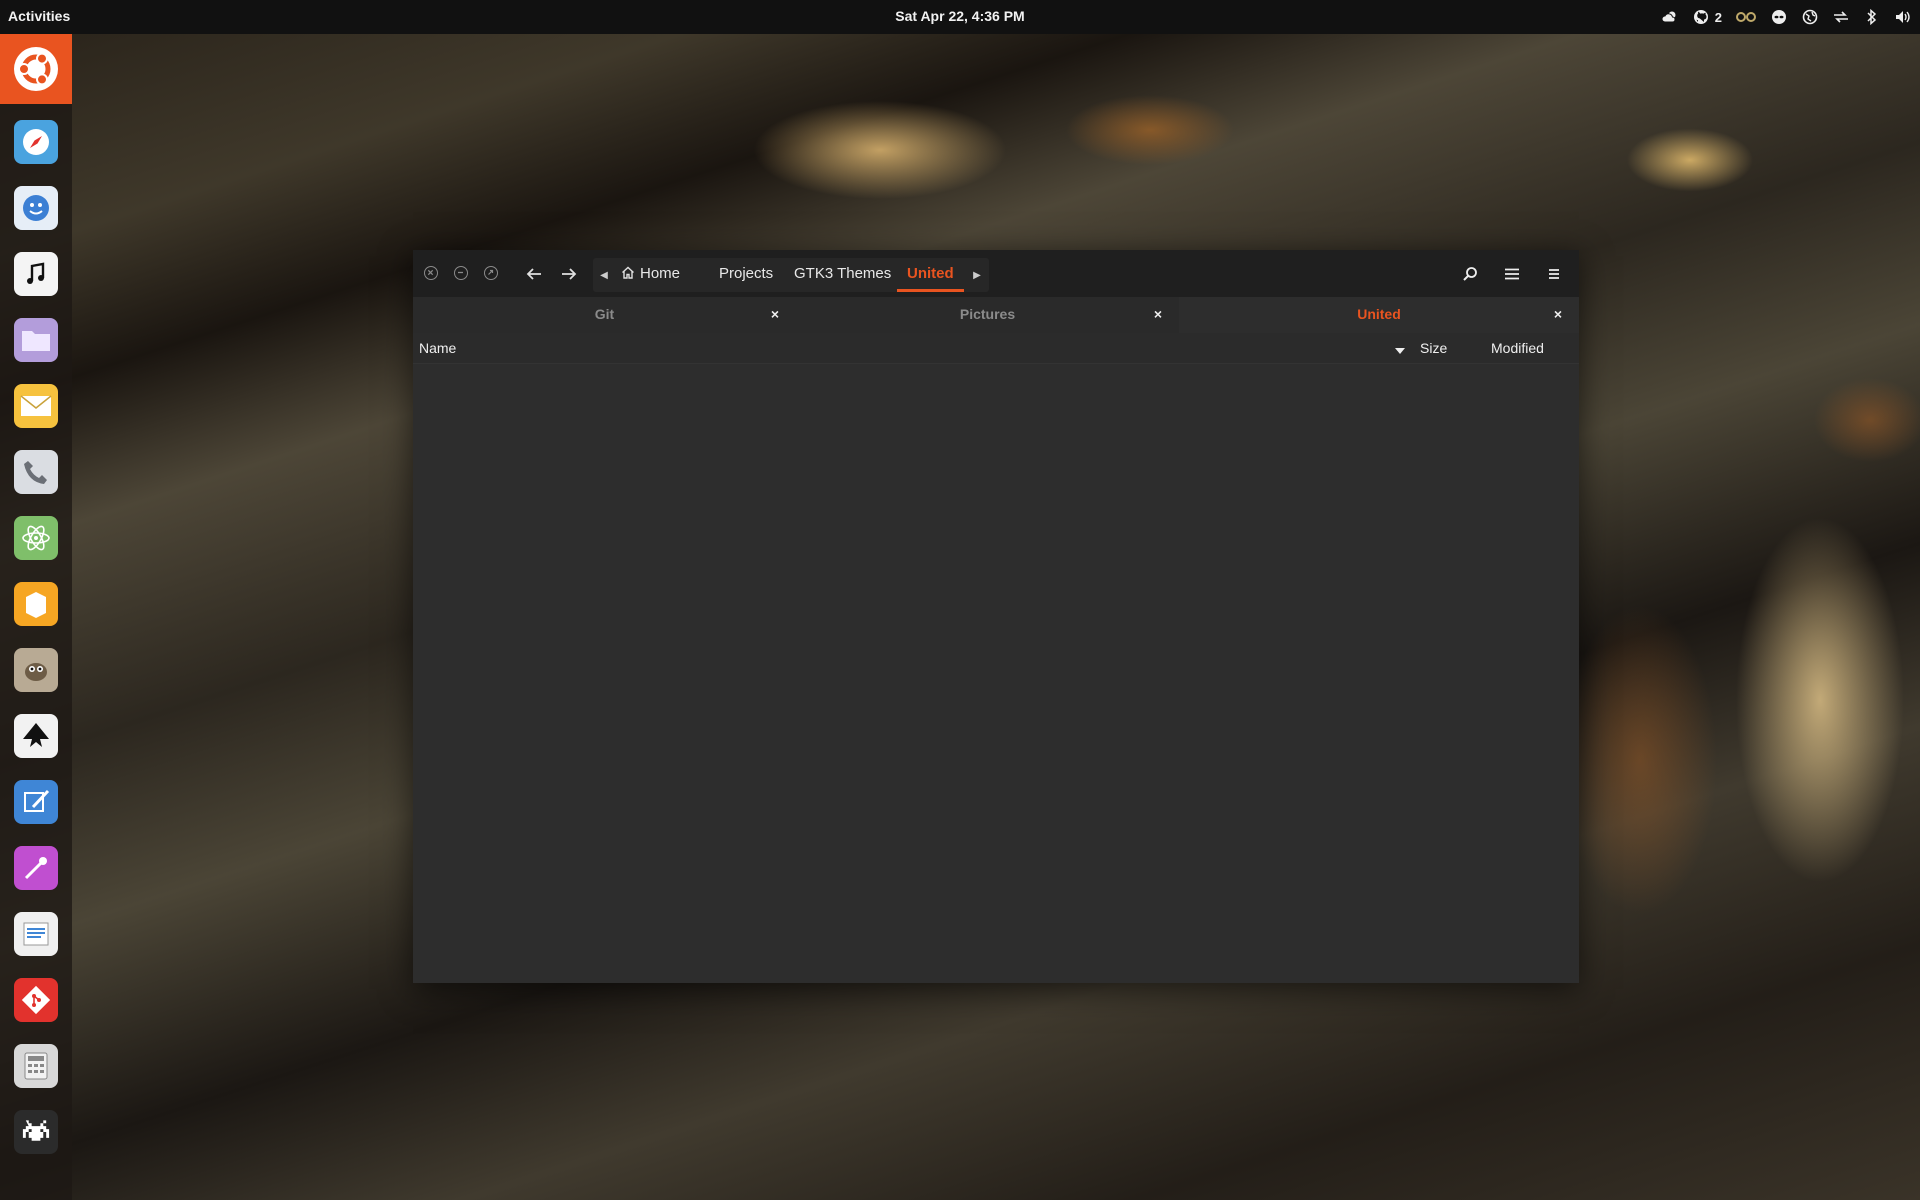  I want to click on back-button, so click(534, 274).